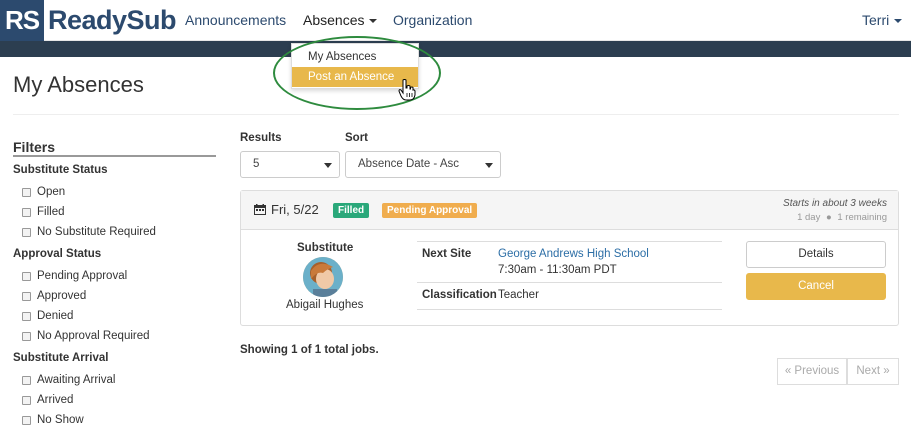  I want to click on calendar-icon, so click(260, 209).